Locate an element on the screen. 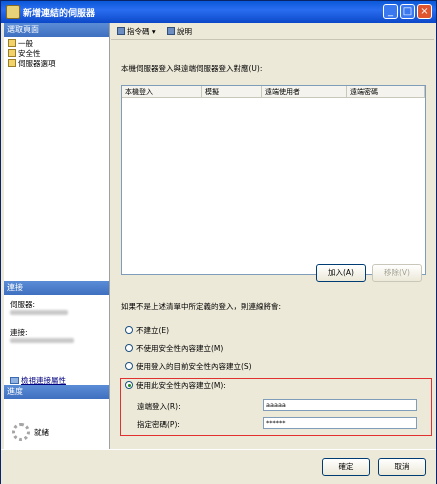 The image size is (437, 484). password-label: 指定密碼(P): is located at coordinates (158, 424).